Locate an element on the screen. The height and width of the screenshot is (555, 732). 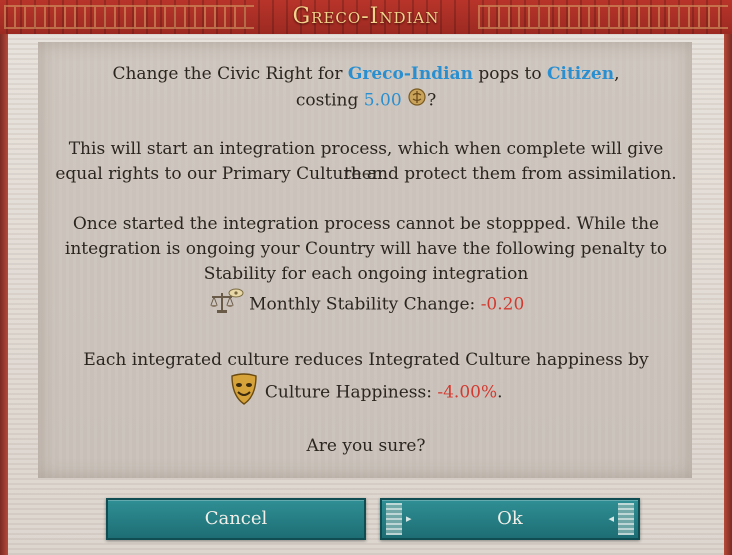
arrow-right-icon: ▸ is located at coordinates (409, 518).